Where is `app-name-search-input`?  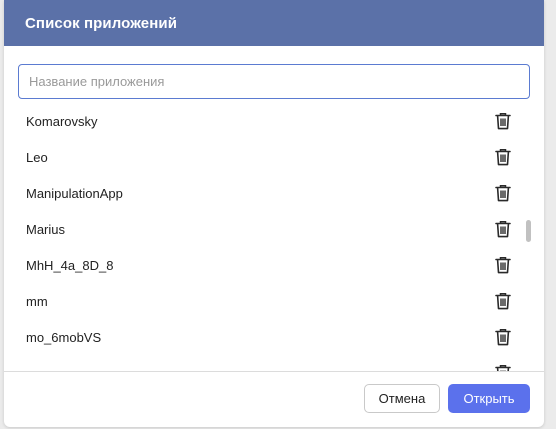 app-name-search-input is located at coordinates (274, 81).